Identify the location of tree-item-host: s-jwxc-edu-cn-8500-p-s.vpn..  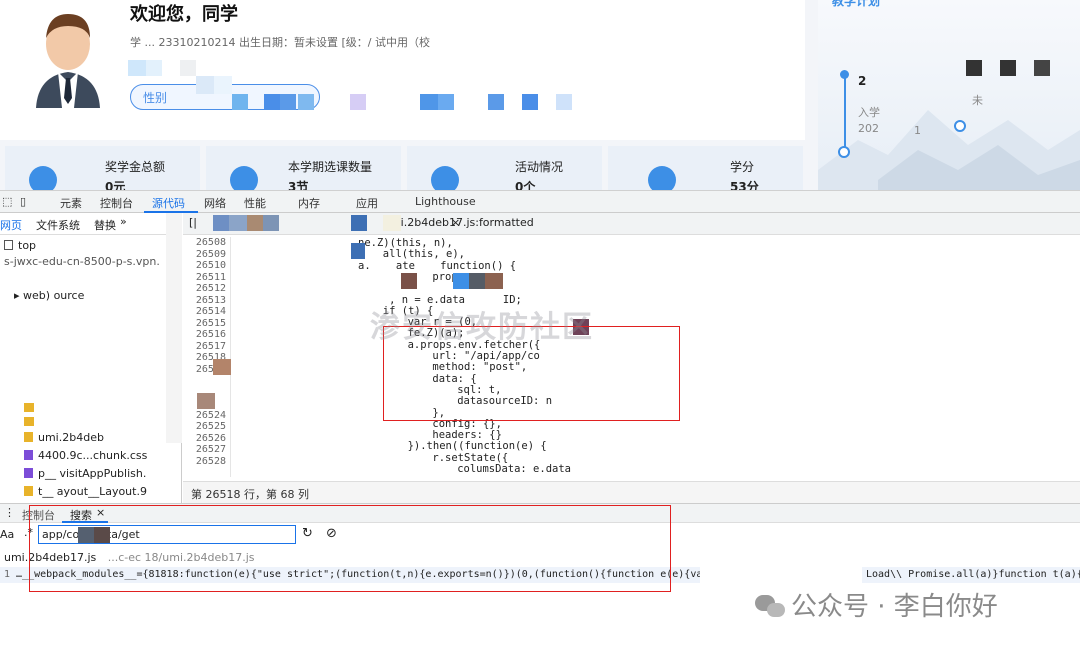
(82, 261).